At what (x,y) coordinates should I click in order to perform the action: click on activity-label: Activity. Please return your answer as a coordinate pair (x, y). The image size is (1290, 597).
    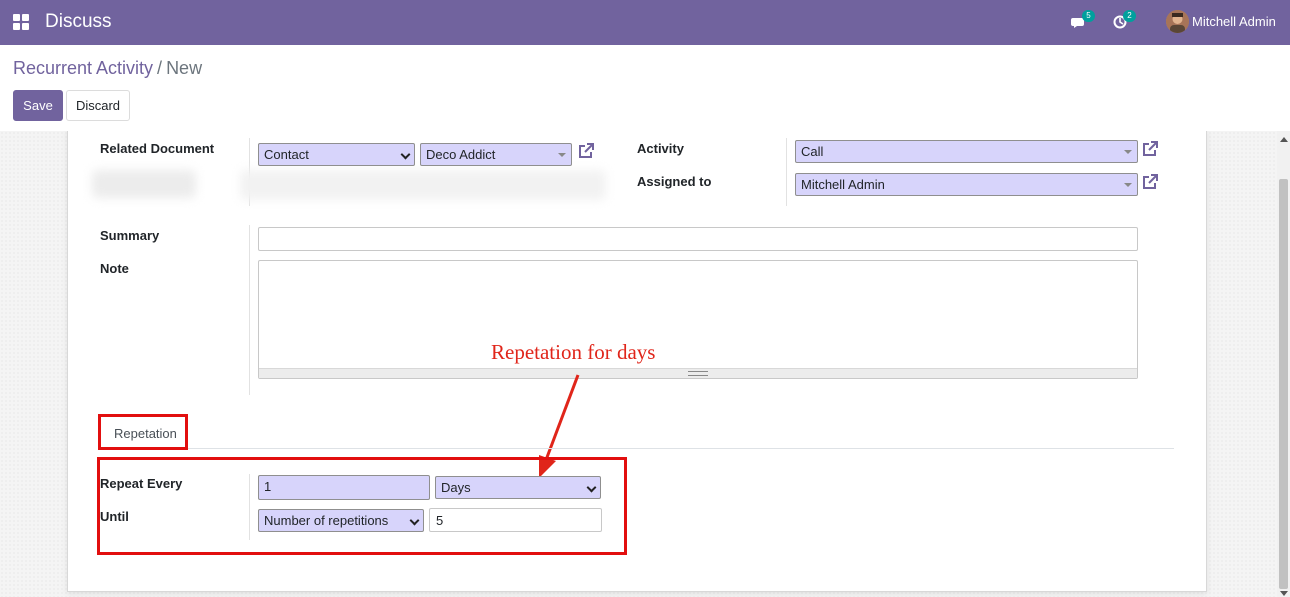
    Looking at the image, I should click on (660, 148).